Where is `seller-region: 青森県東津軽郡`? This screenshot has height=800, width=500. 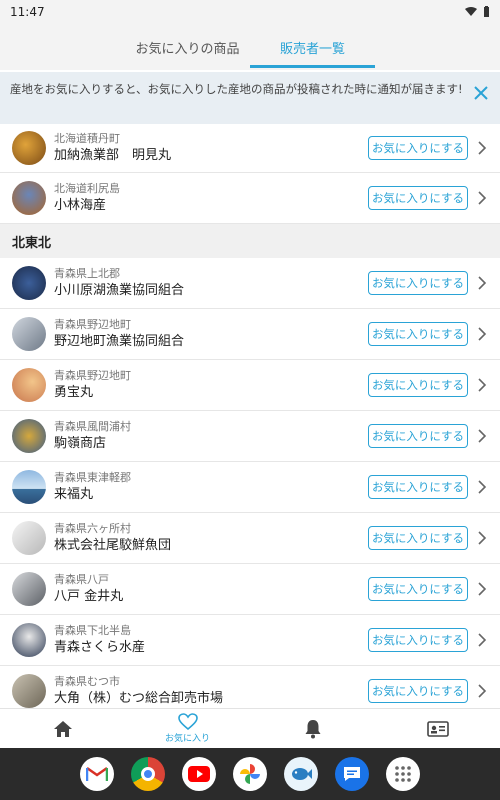 seller-region: 青森県東津軽郡 is located at coordinates (92, 477).